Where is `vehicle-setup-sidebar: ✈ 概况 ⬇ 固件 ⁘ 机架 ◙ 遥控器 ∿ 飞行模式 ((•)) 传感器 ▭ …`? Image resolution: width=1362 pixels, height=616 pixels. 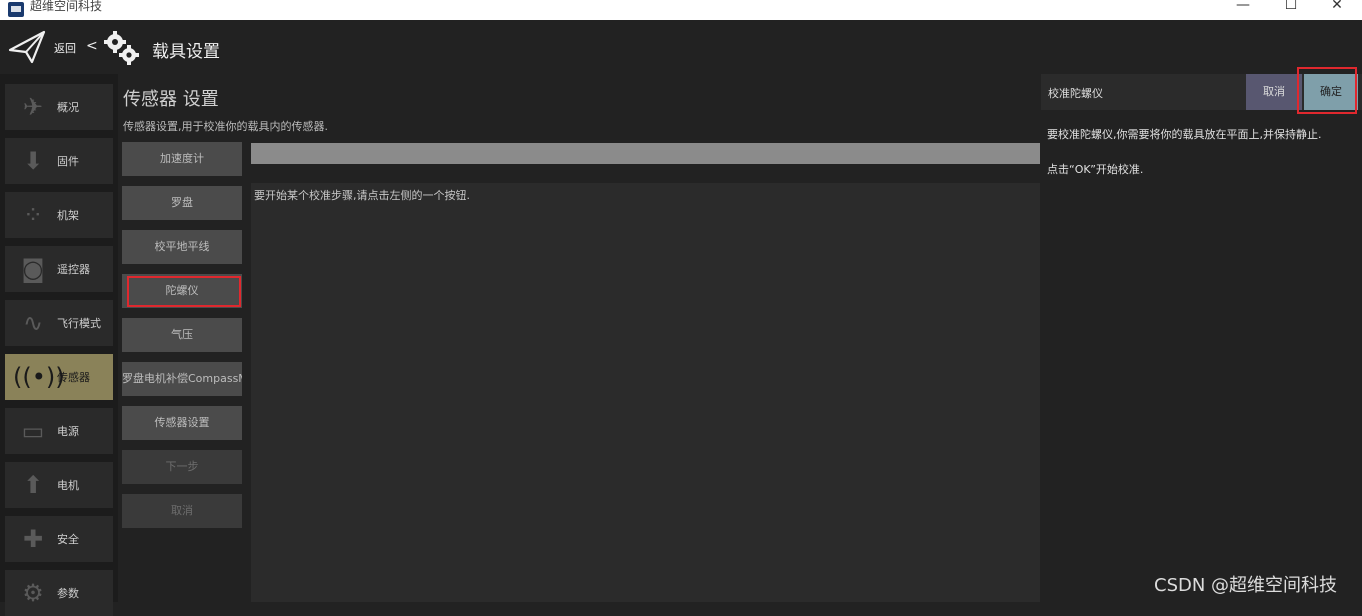 vehicle-setup-sidebar: ✈ 概况 ⬇ 固件 ⁘ 机架 ◙ 遥控器 ∿ 飞行模式 ((•)) 传感器 ▭ … is located at coordinates (59, 345).